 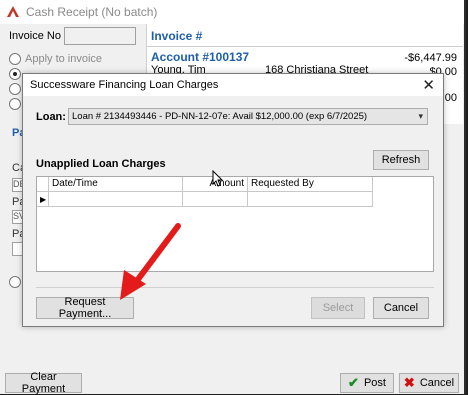 I want to click on chevron-down-icon: ▾, so click(x=420, y=116).